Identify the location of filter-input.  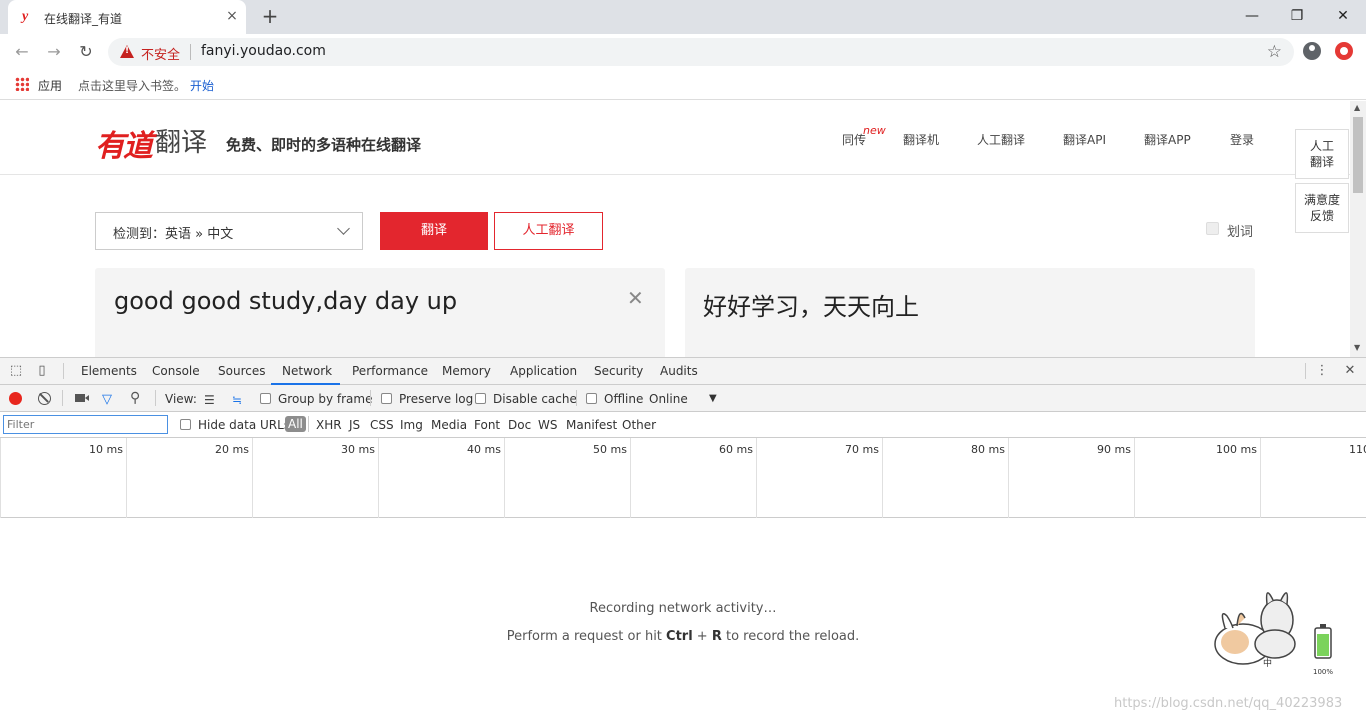
(85, 424).